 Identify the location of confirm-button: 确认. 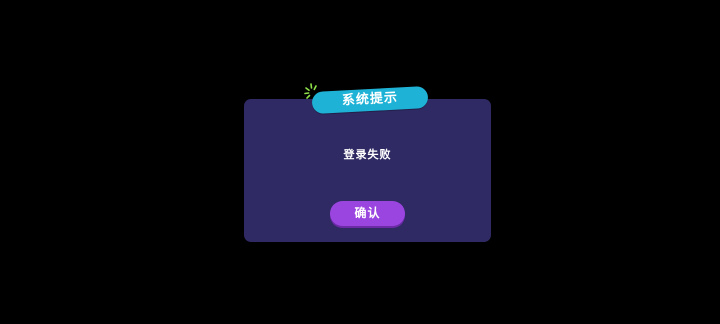
(367, 213).